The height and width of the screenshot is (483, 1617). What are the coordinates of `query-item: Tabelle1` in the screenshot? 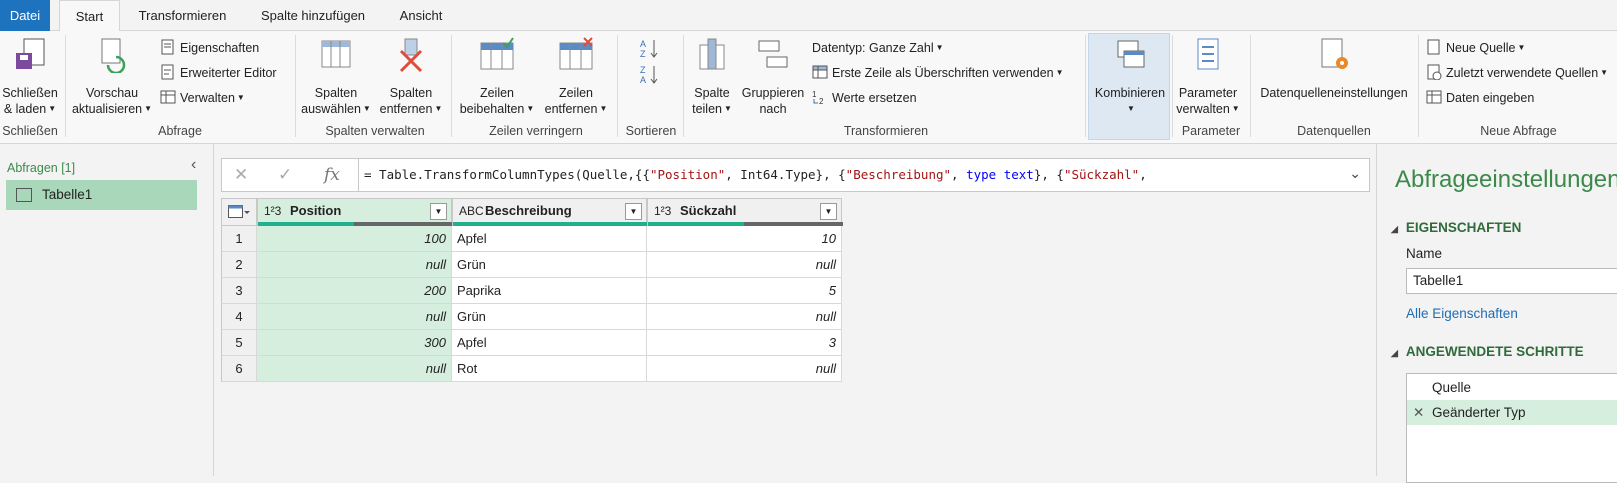 It's located at (101, 195).